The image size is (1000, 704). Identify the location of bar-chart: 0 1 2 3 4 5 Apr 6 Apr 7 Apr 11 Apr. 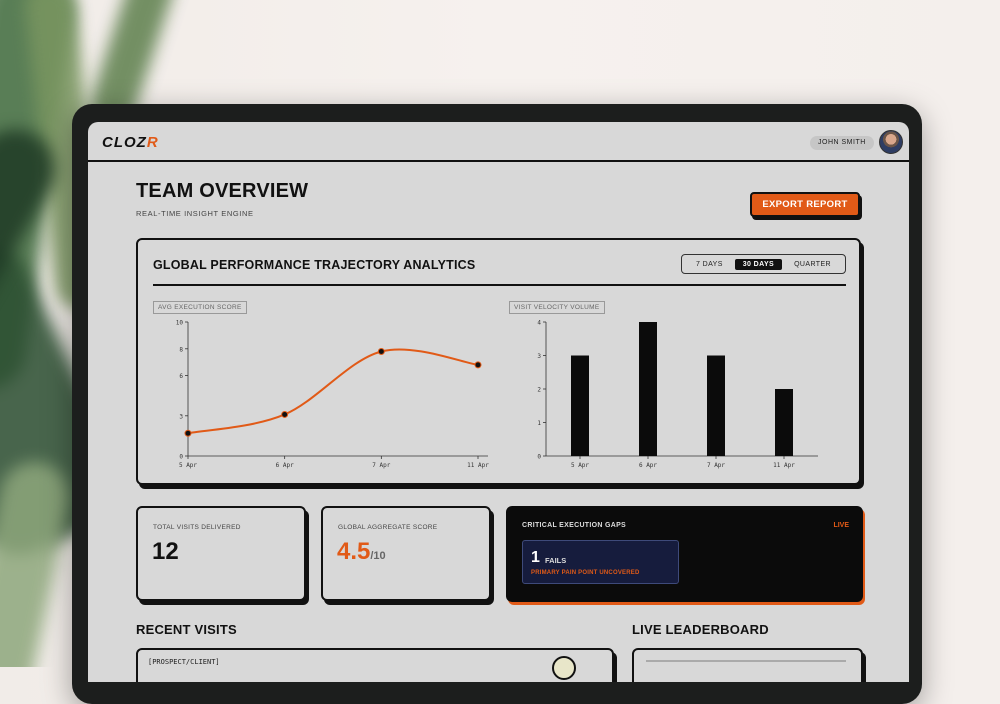
(677, 394).